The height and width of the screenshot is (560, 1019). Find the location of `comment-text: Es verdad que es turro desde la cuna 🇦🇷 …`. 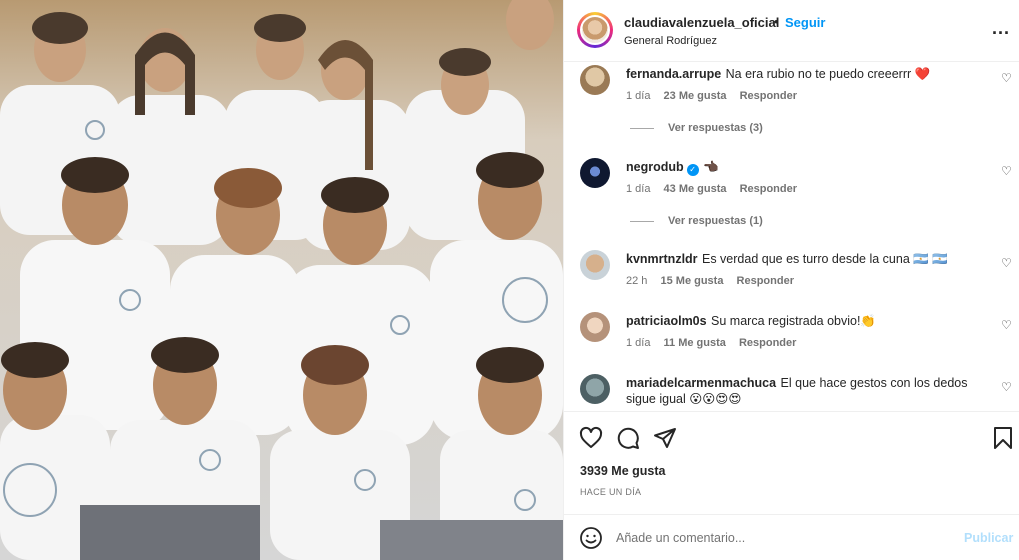

comment-text: Es verdad que es turro desde la cuna 🇦🇷 … is located at coordinates (825, 259).